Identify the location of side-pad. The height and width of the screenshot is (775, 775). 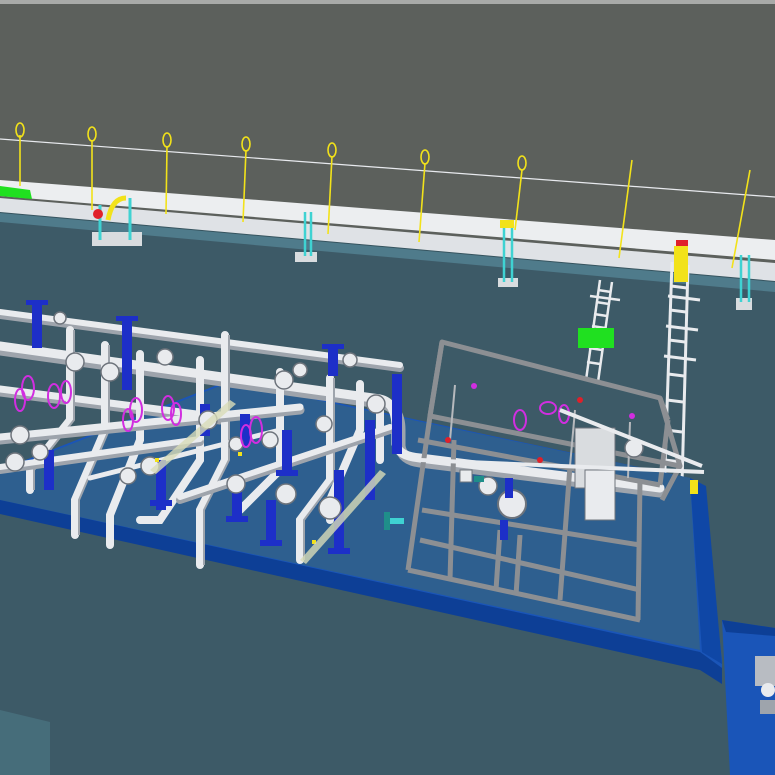
(748, 697).